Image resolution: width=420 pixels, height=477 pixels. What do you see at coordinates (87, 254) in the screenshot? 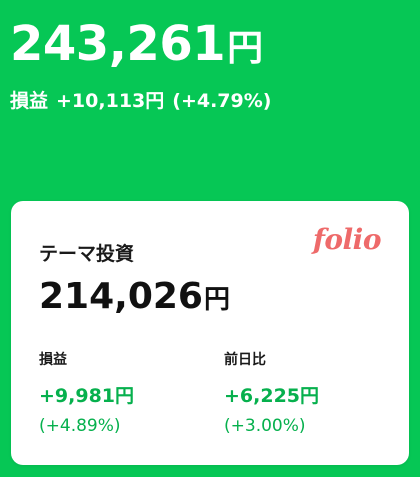
I see `card-title: テーマ投資` at bounding box center [87, 254].